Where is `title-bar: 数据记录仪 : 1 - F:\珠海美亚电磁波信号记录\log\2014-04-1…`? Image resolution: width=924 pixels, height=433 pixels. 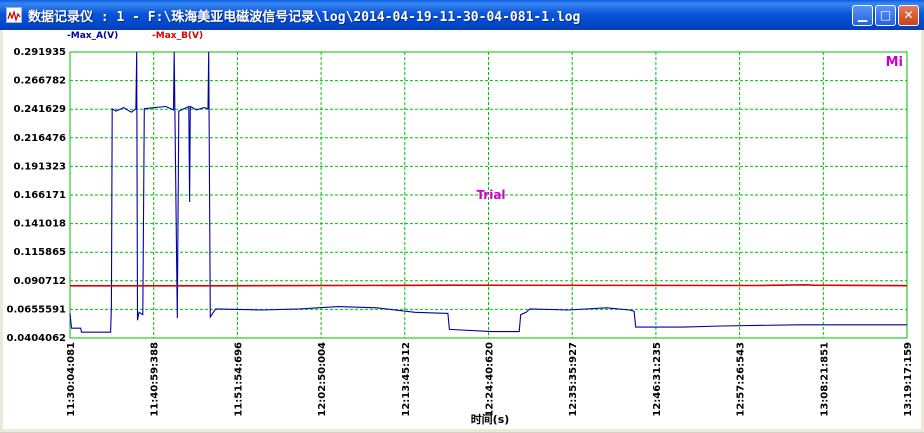
title-bar: 数据记录仪 : 1 - F:\珠海美亚电磁波信号记录\log\2014-04-1… is located at coordinates (462, 15).